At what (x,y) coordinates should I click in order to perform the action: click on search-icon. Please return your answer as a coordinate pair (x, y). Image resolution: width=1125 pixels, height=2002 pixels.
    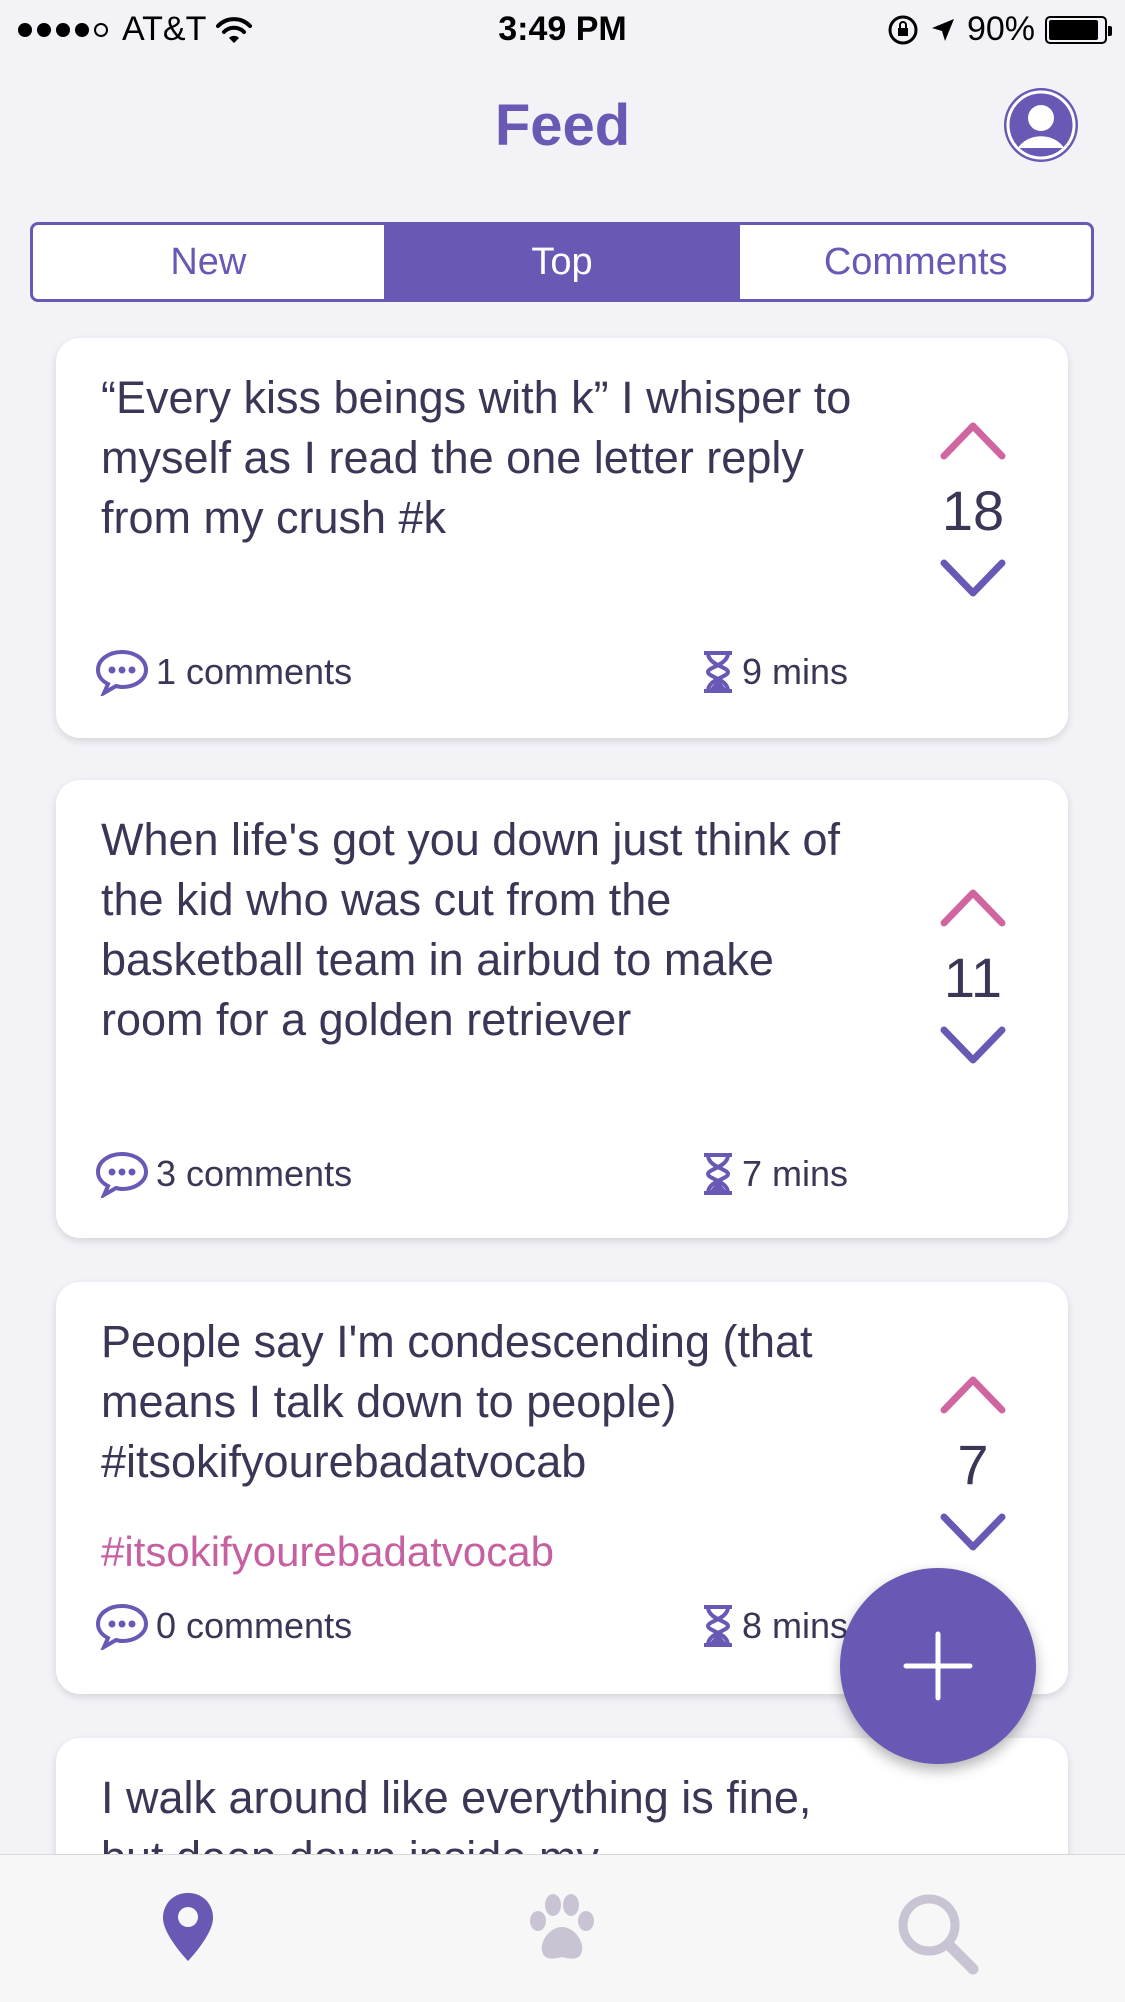
    Looking at the image, I should click on (938, 1934).